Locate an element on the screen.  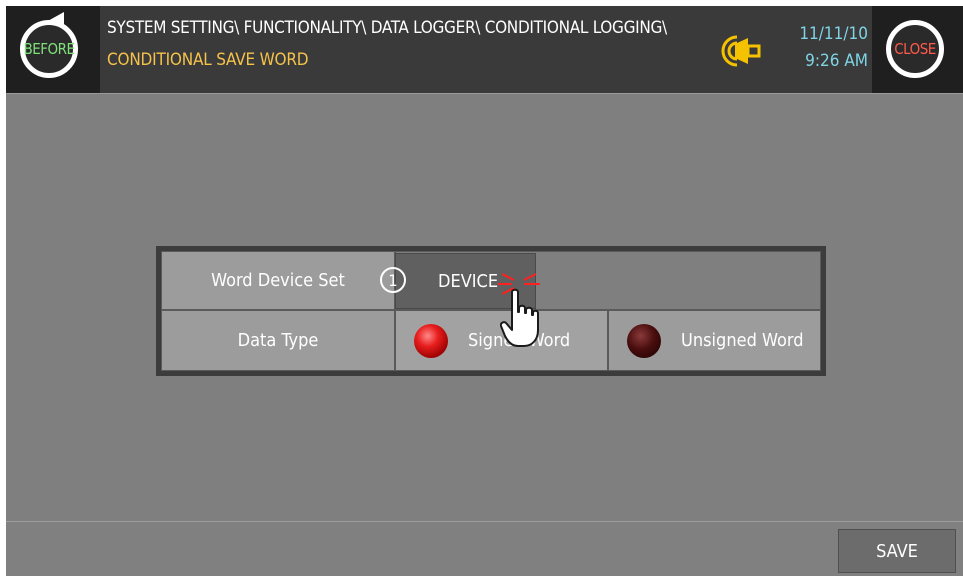
pointer-hand-icon is located at coordinates (519, 317).